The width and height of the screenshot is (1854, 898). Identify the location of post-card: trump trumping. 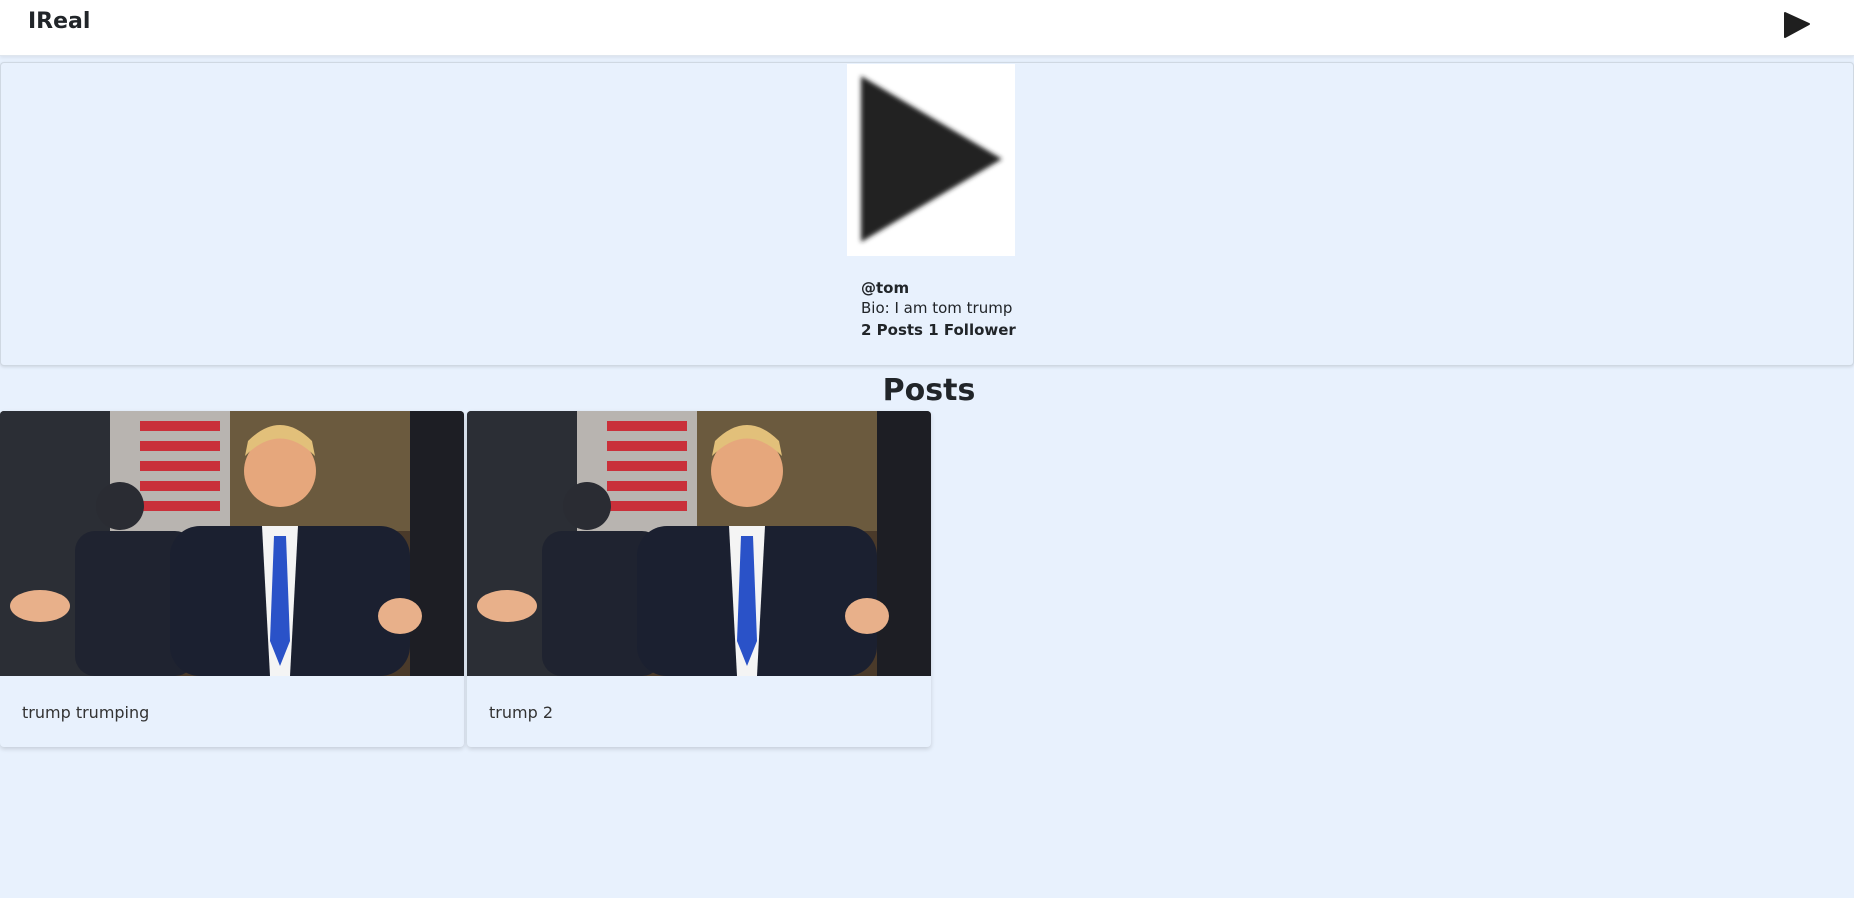
(232, 579).